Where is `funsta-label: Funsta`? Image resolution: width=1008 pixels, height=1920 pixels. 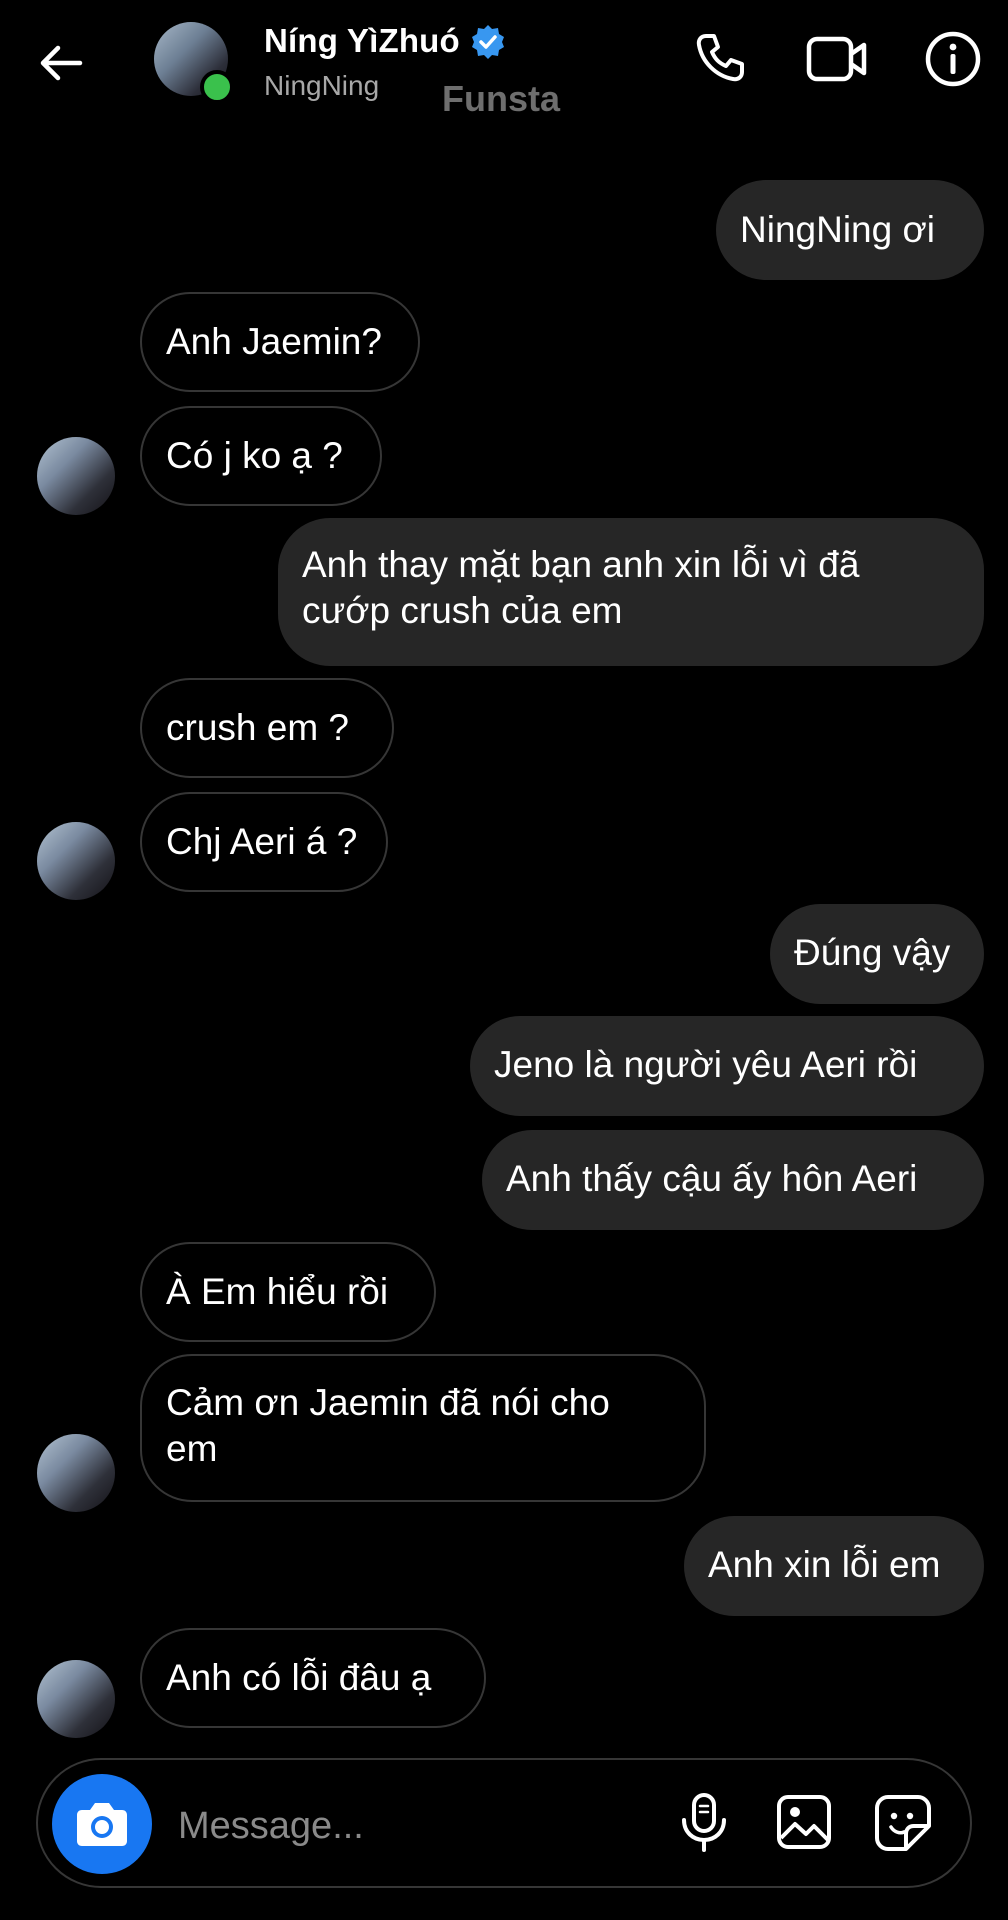
funsta-label: Funsta is located at coordinates (501, 98).